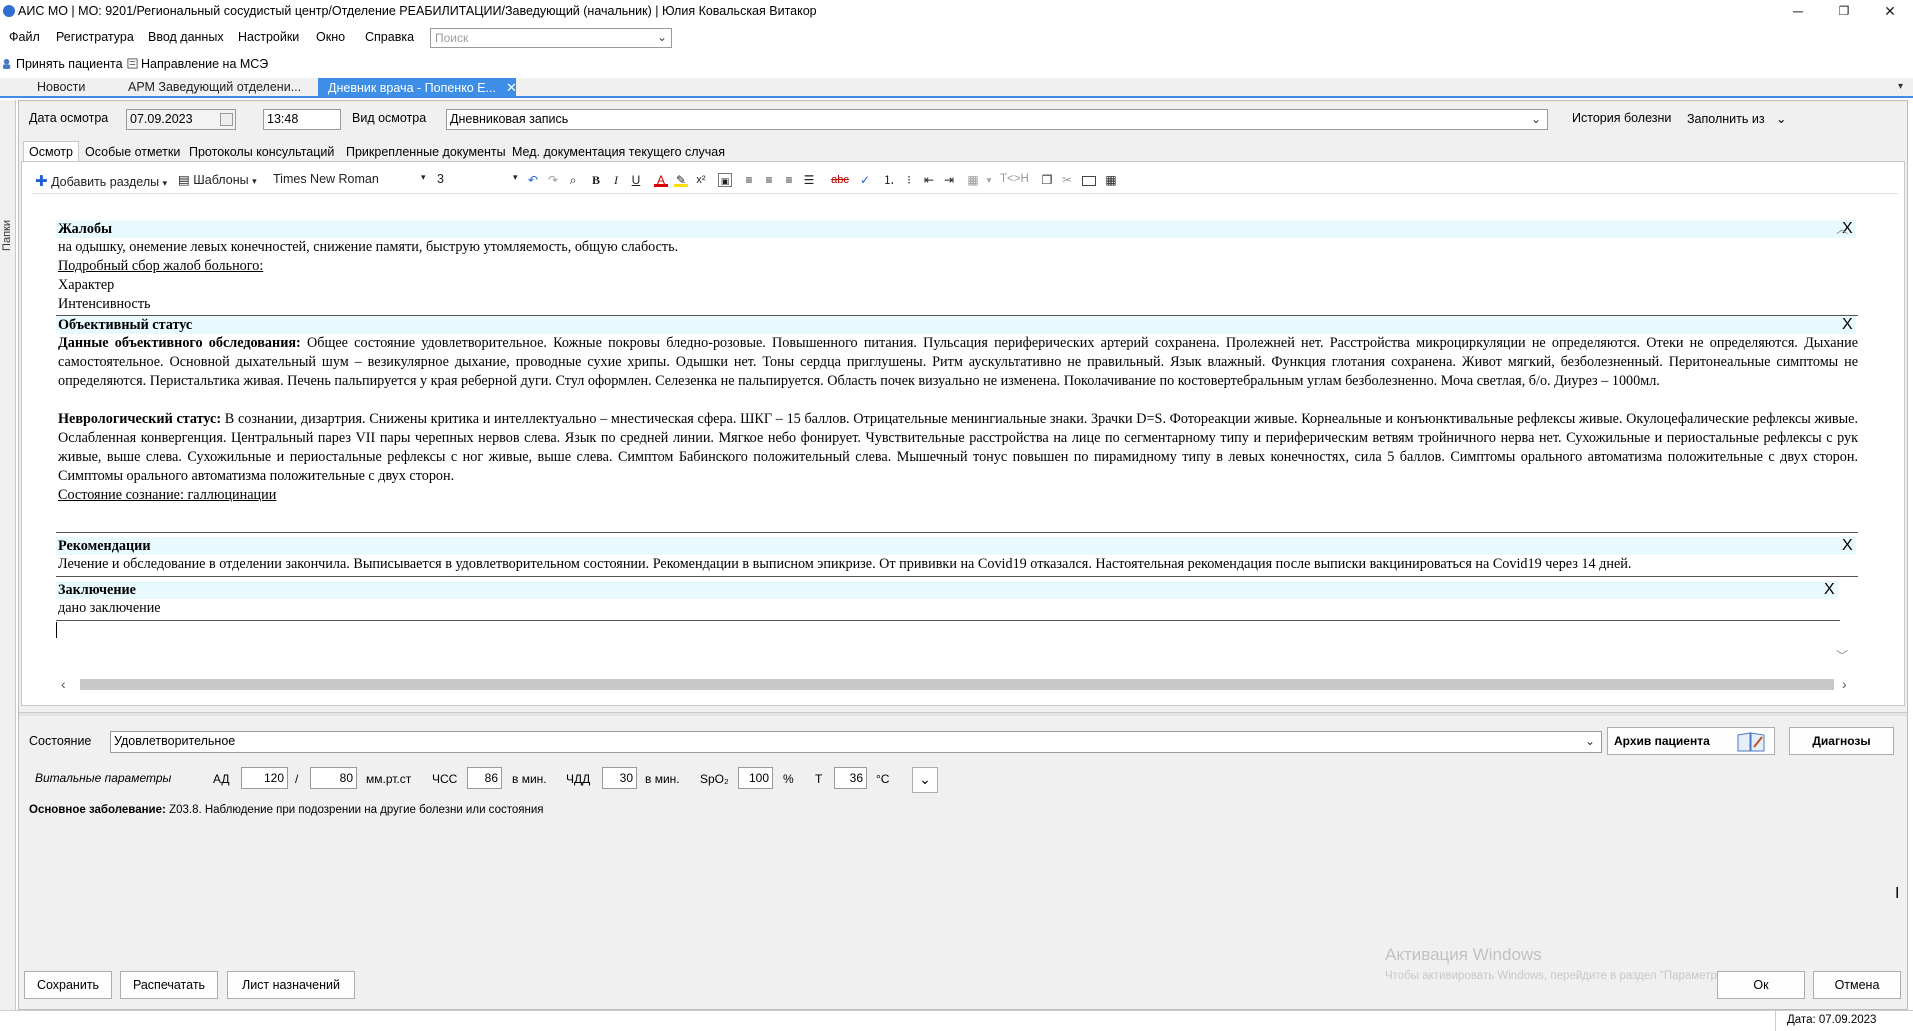 The width and height of the screenshot is (1913, 1031). What do you see at coordinates (714, 779) in the screenshot?
I see `spo2-label: SpO₂` at bounding box center [714, 779].